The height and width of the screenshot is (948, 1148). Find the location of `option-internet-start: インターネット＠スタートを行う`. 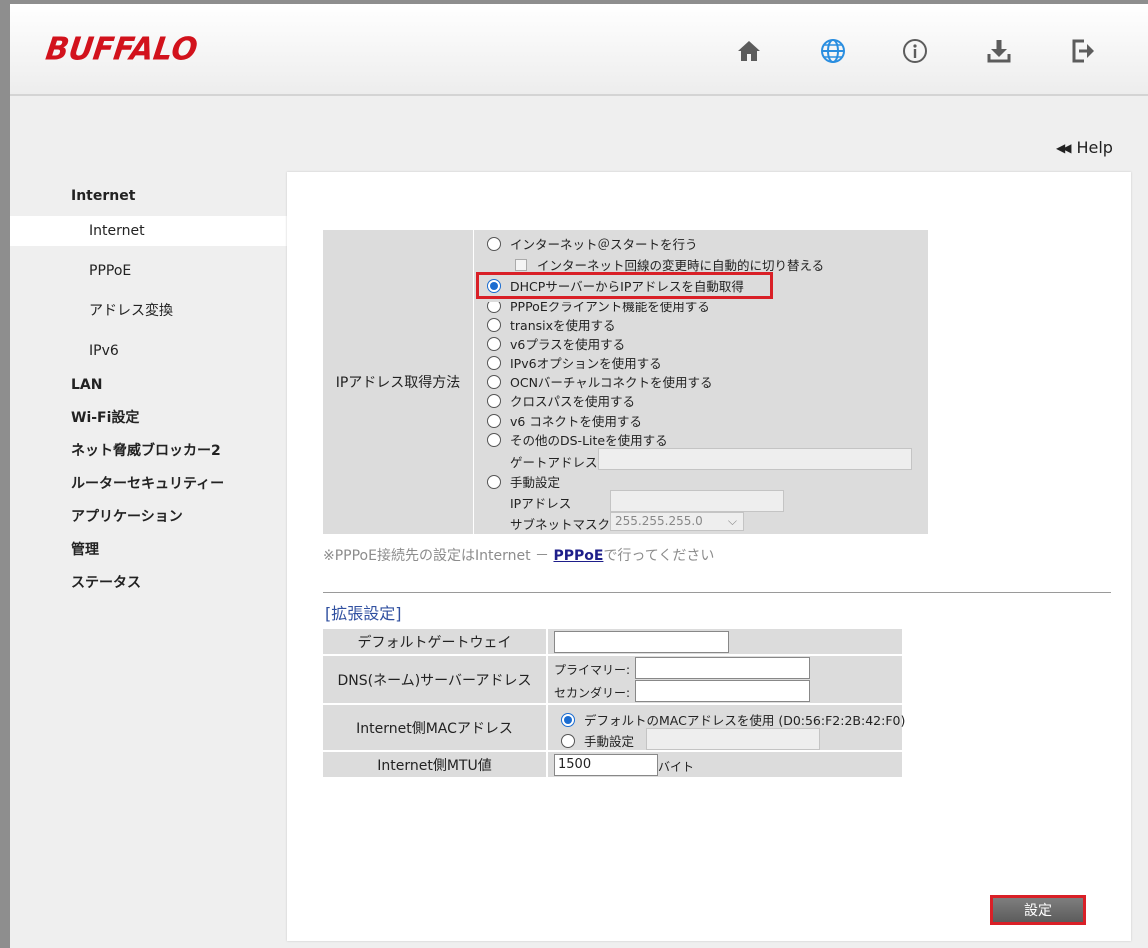

option-internet-start: インターネット＠スタートを行う is located at coordinates (592, 243).